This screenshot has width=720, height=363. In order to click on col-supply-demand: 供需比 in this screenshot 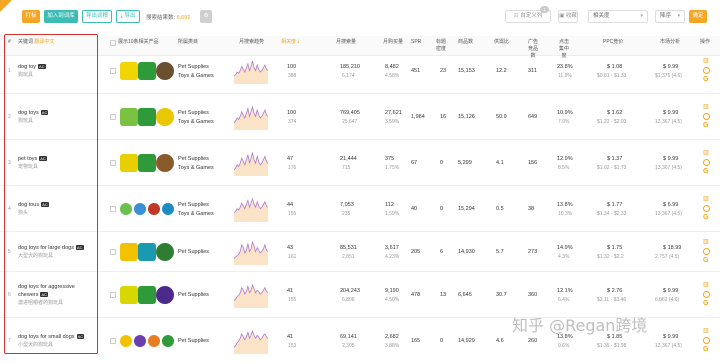, I will do `click(501, 42)`.